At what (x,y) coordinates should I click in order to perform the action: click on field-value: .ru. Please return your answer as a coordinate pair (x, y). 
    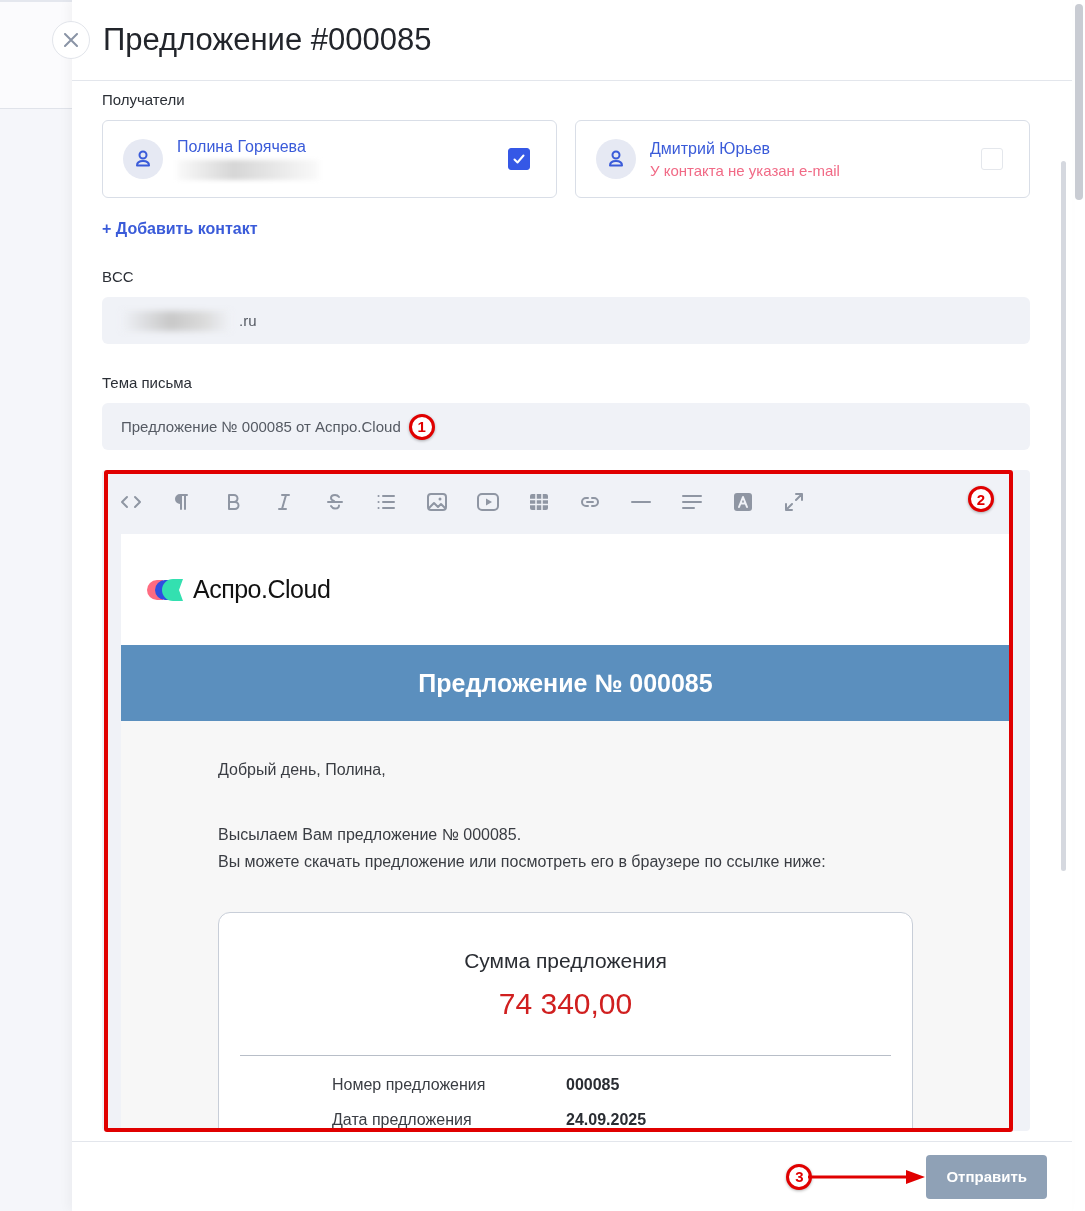
    Looking at the image, I should click on (248, 320).